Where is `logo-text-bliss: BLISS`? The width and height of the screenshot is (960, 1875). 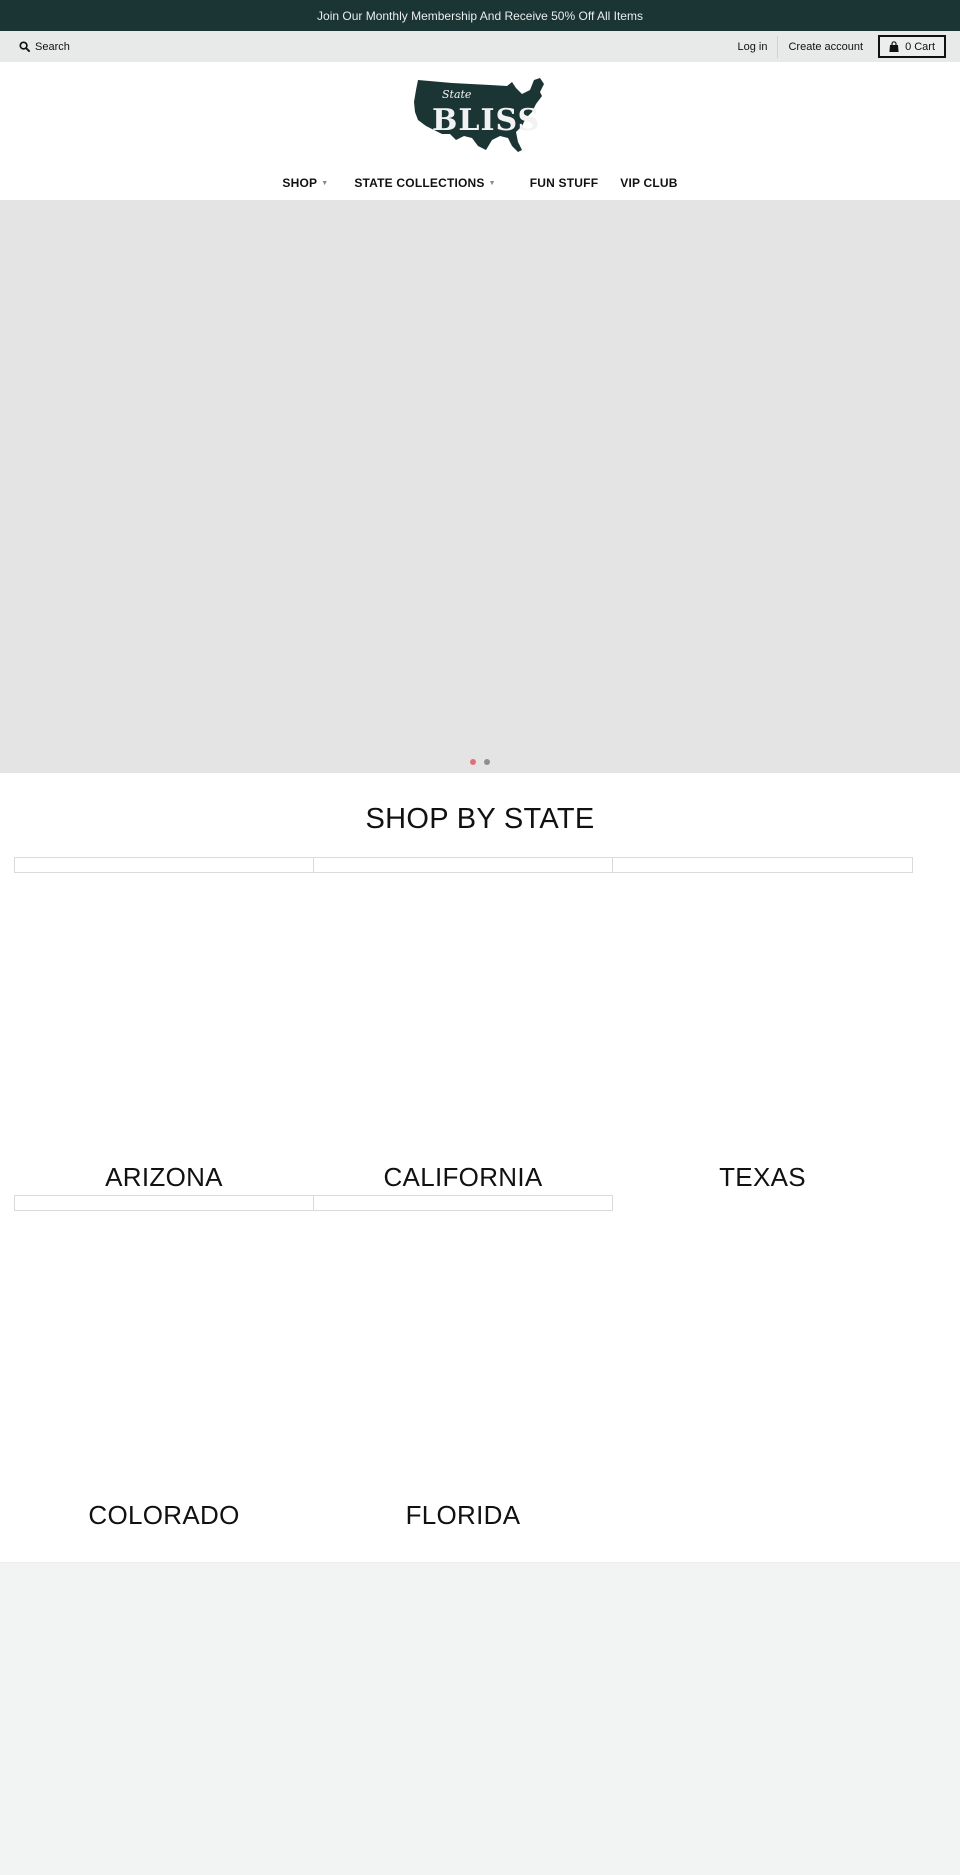 logo-text-bliss: BLISS is located at coordinates (486, 120).